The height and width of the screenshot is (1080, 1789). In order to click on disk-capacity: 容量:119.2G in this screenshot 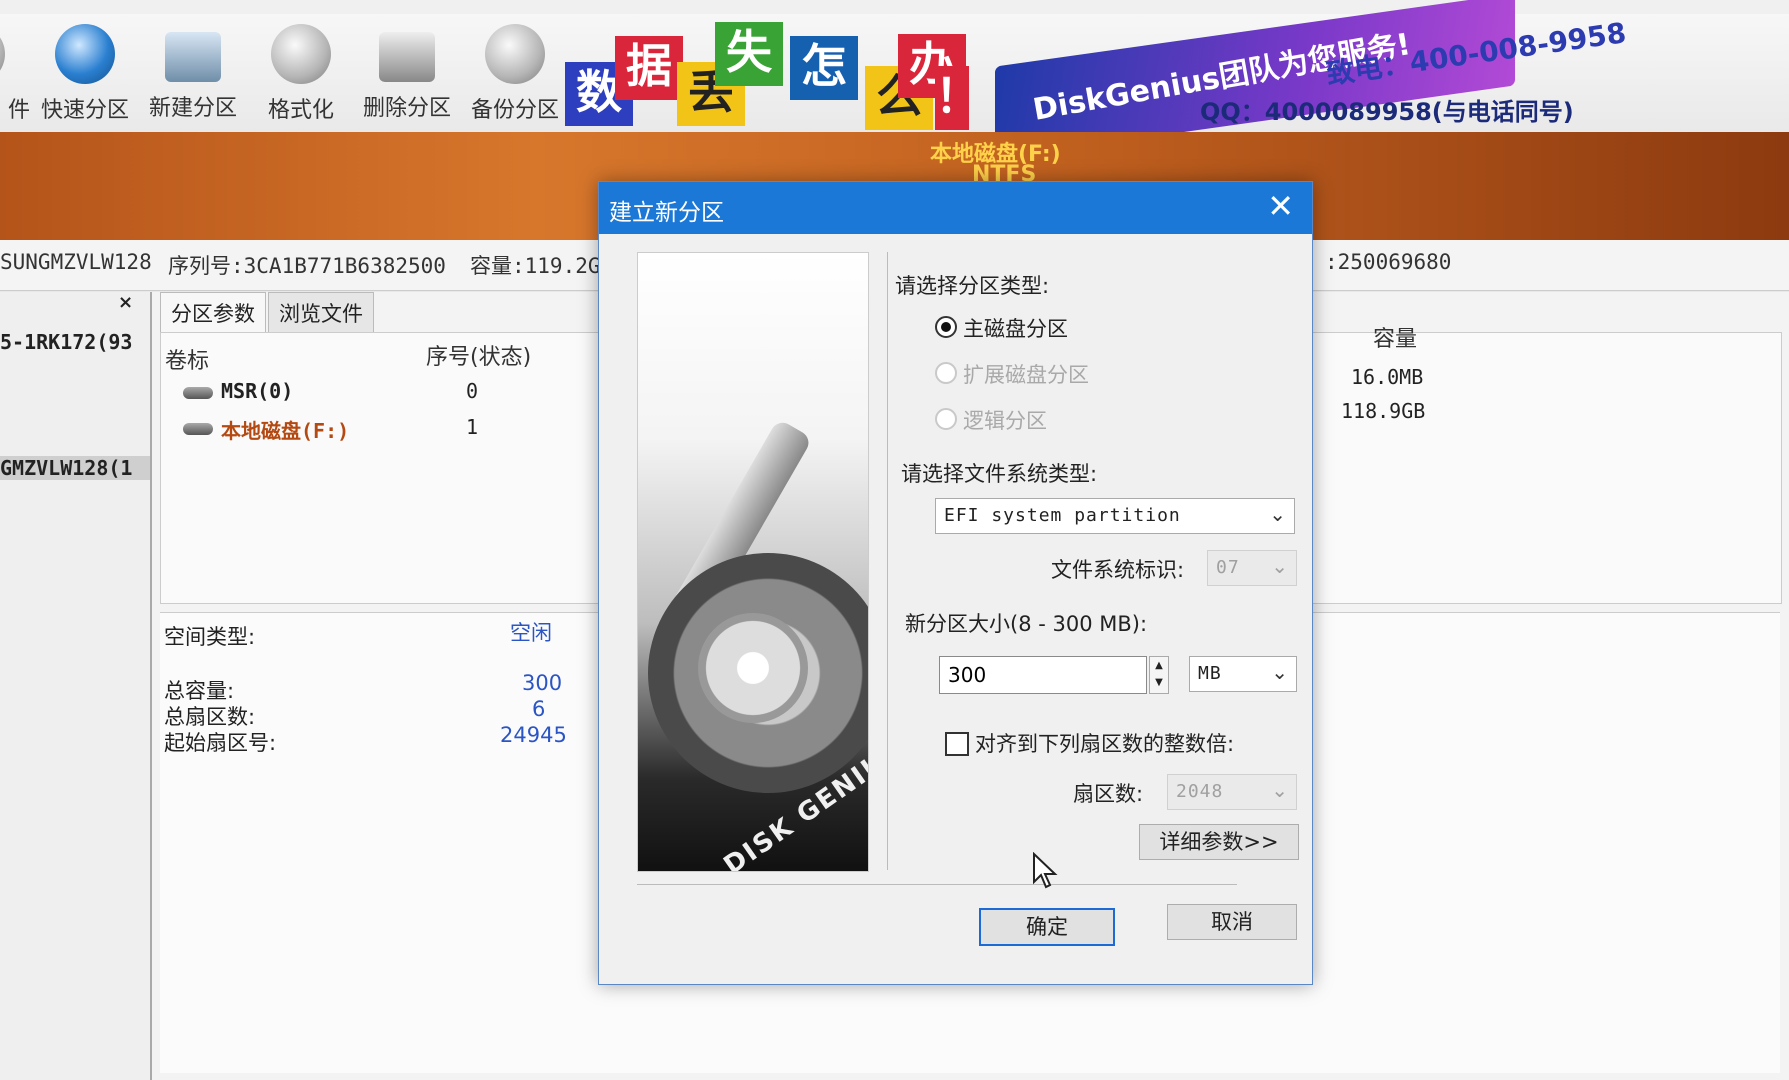, I will do `click(535, 266)`.